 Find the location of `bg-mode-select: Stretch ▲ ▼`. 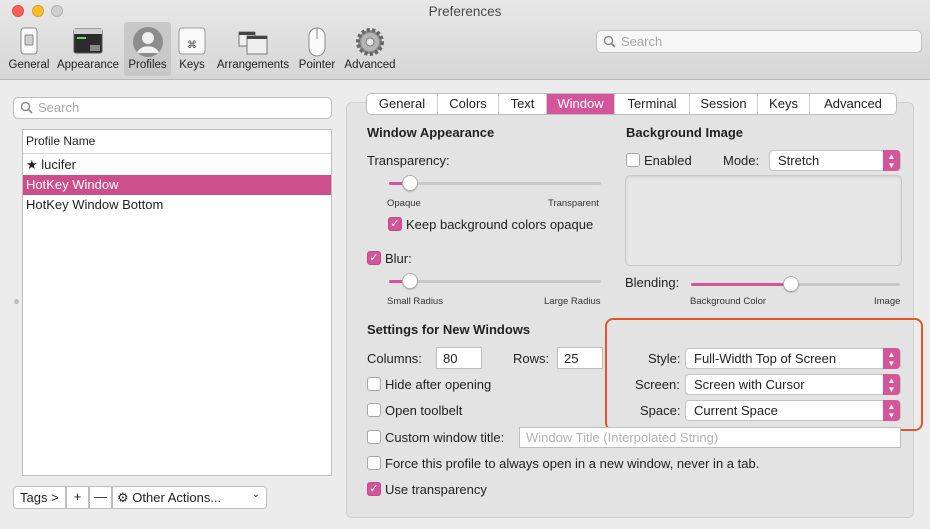

bg-mode-select: Stretch ▲ ▼ is located at coordinates (835, 160).